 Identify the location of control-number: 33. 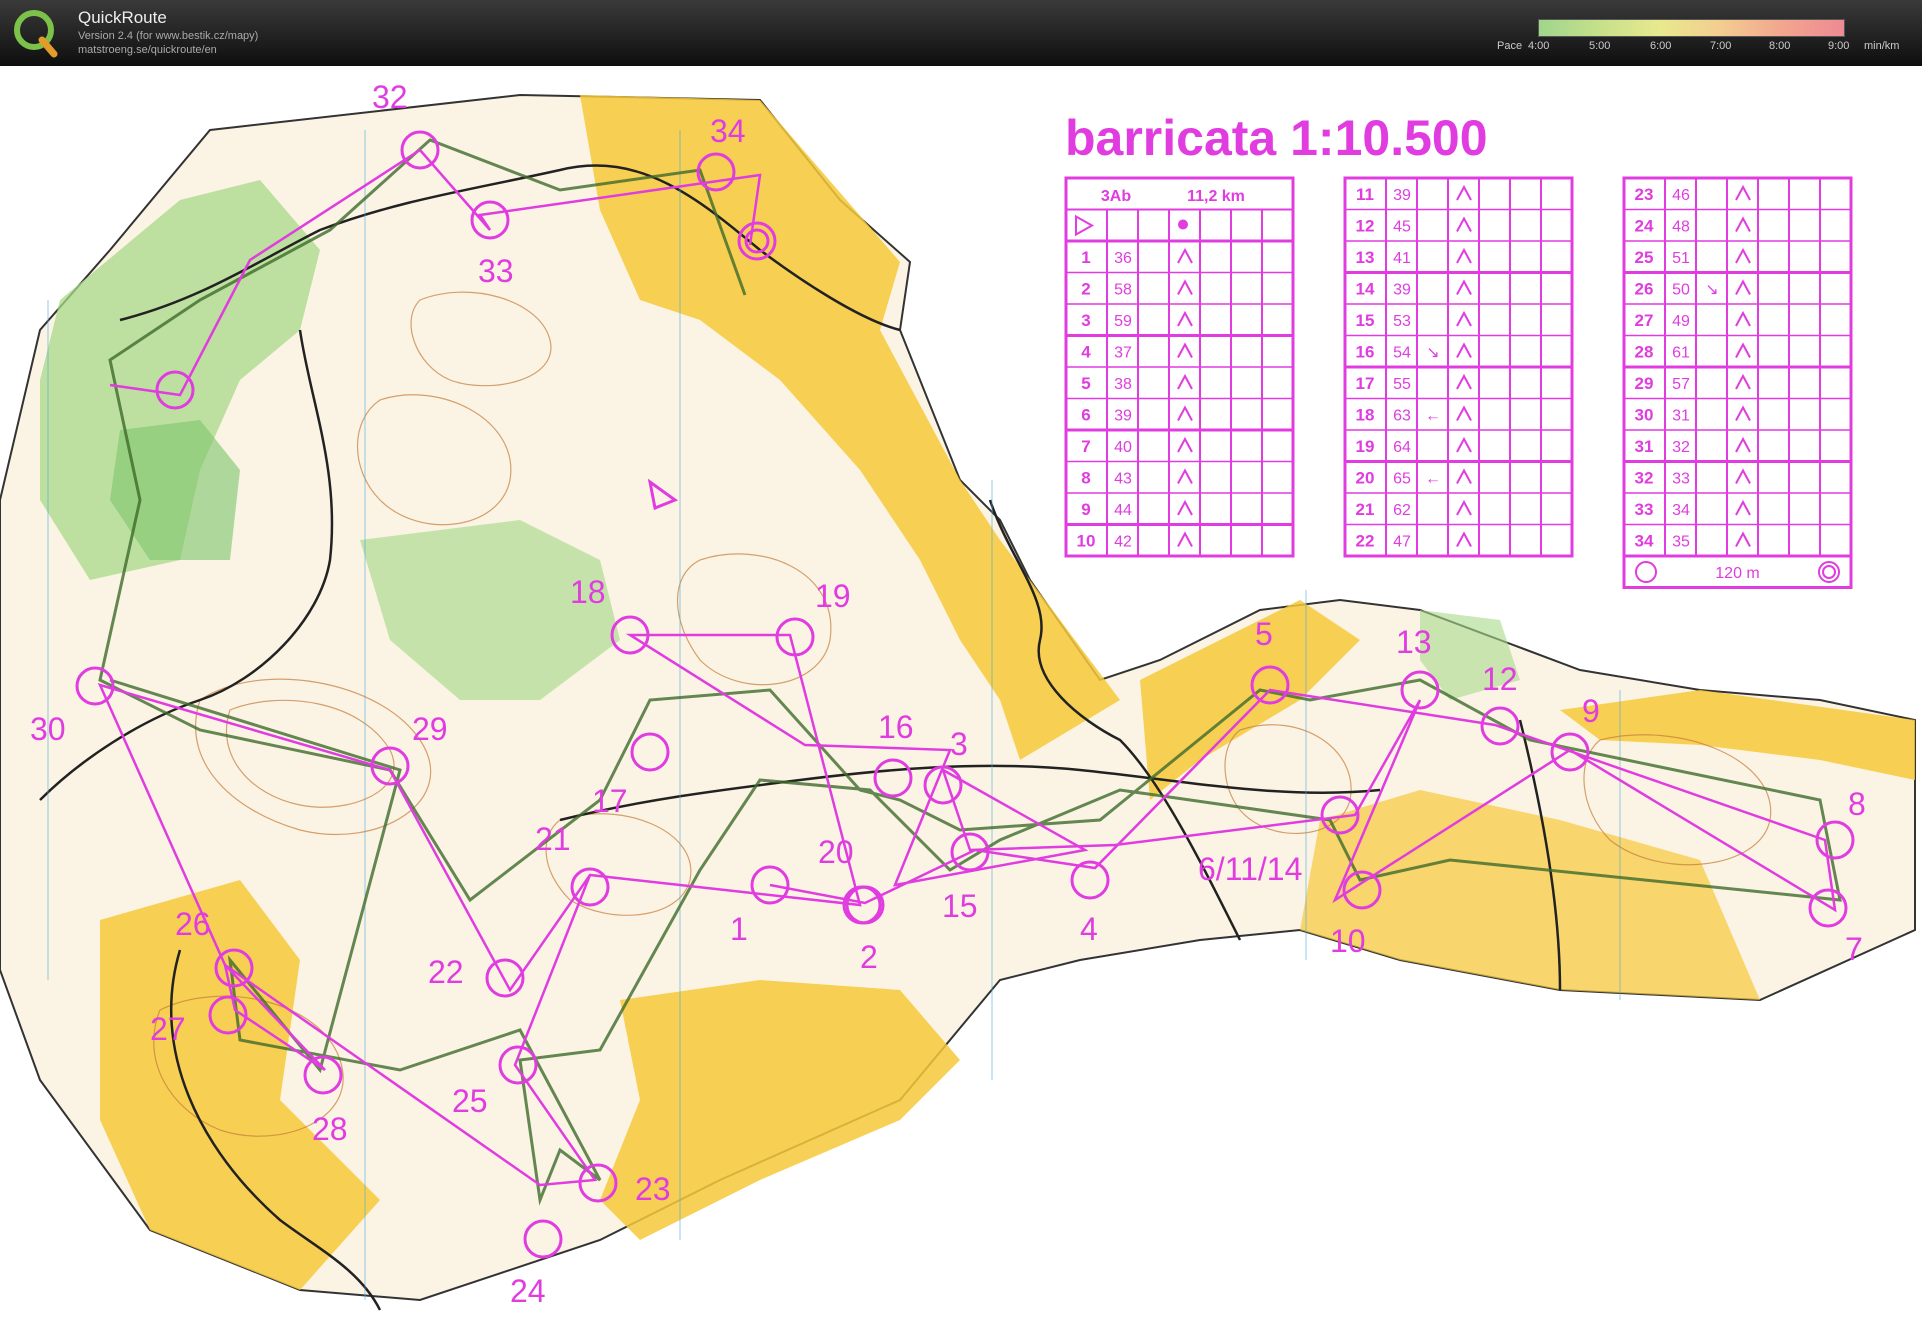
(1644, 509).